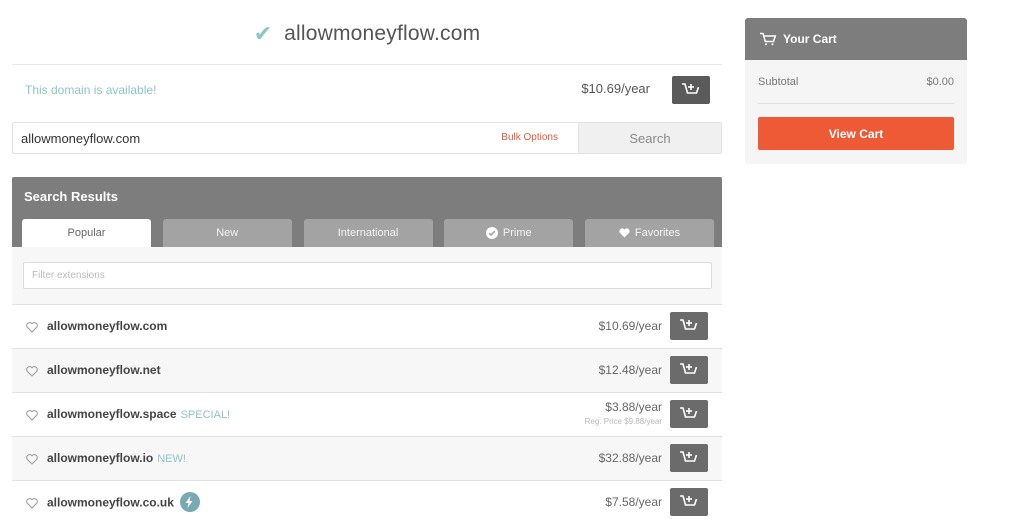 This screenshot has height=529, width=1024. I want to click on row-domain-text: allowmoneyflow.co.uk, so click(110, 502).